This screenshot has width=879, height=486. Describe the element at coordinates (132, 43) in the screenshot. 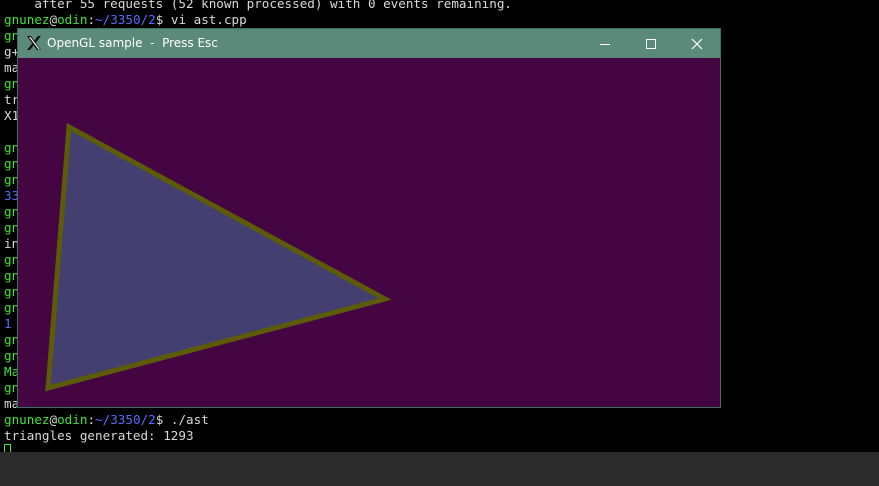

I see `window-title: OpenGL sample - Press Esc` at that location.